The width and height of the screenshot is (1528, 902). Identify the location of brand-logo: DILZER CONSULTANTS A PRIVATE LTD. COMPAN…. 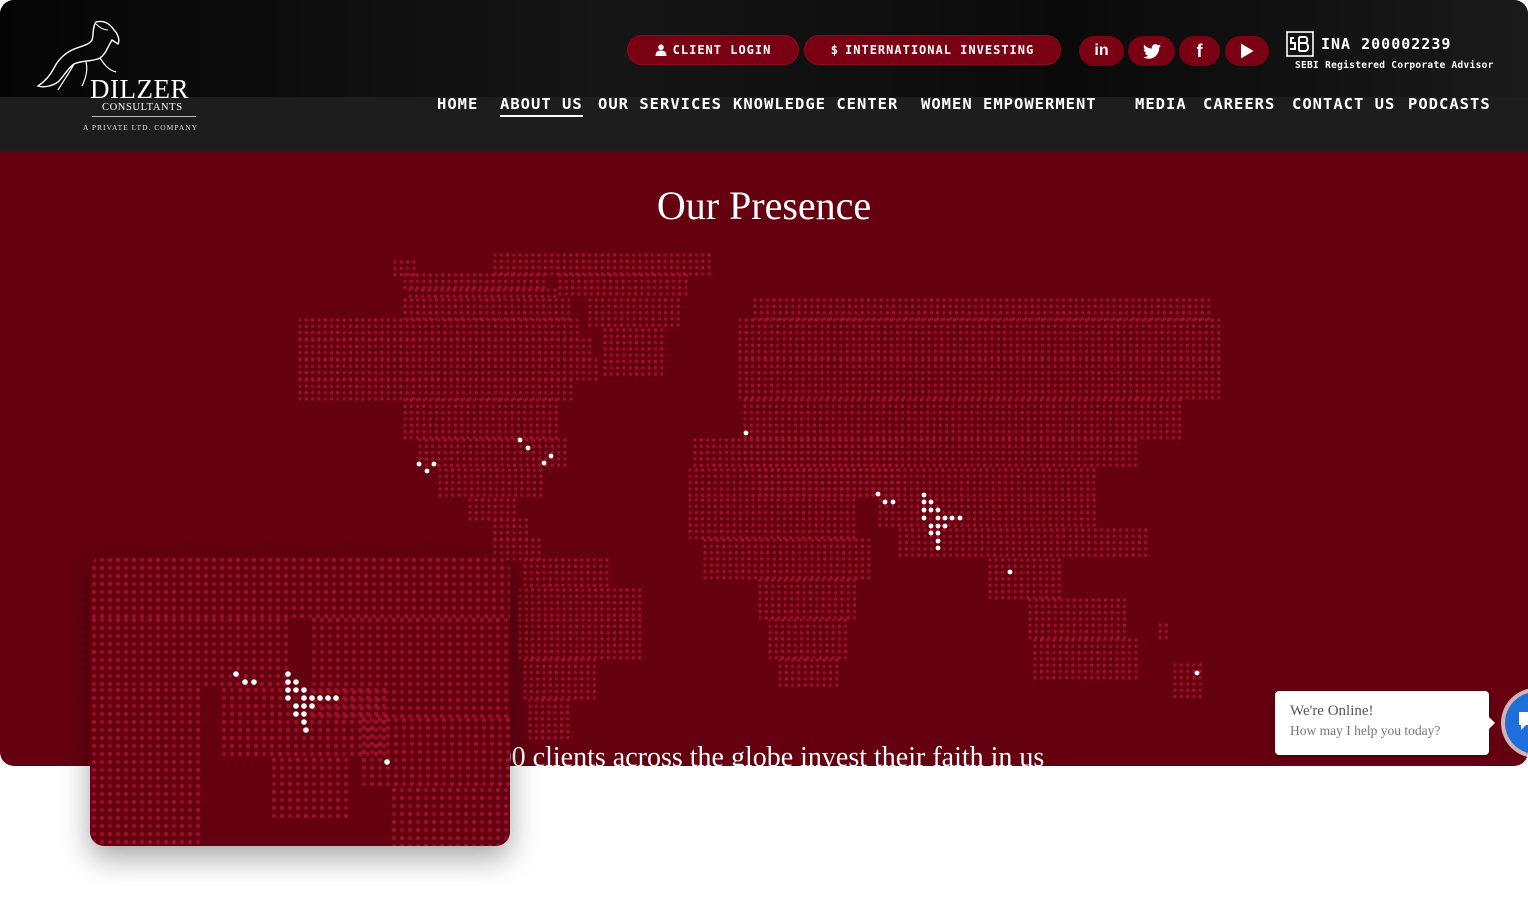
(125, 75).